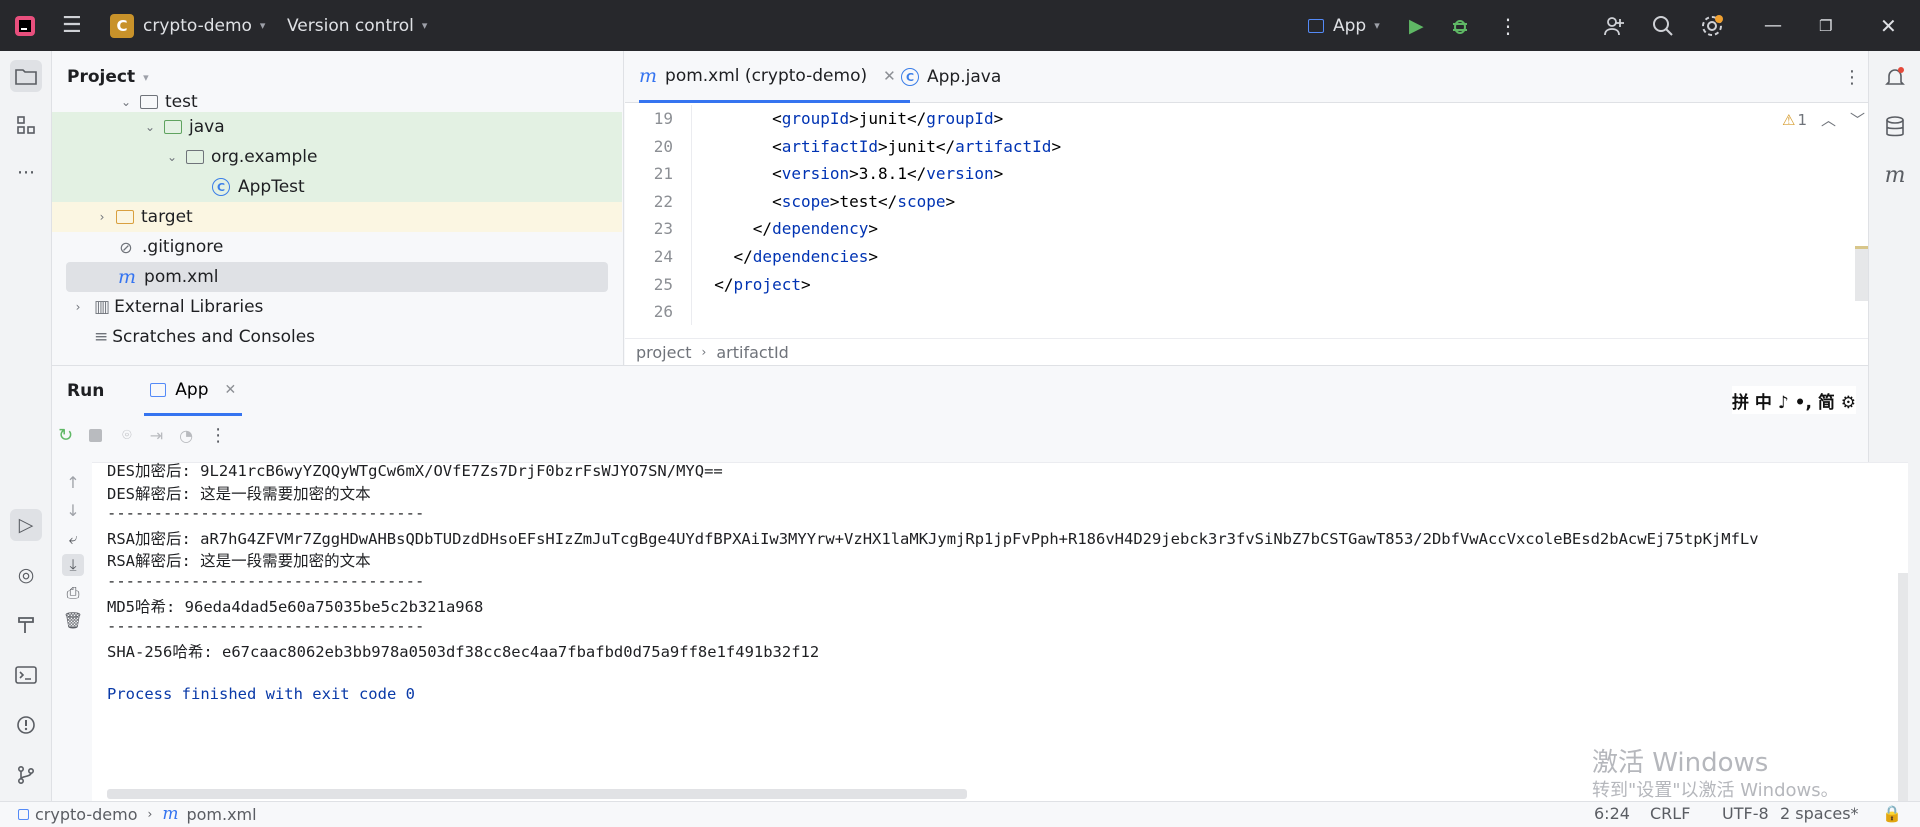 The height and width of the screenshot is (827, 1920). Describe the element at coordinates (337, 157) in the screenshot. I see `tree-item-org-example: ⌄ org.example` at that location.